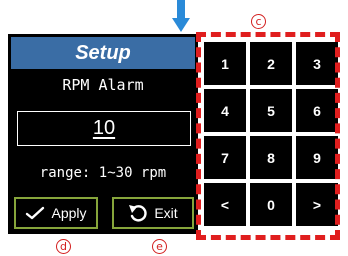  What do you see at coordinates (153, 213) in the screenshot?
I see `exit-button: Exit` at bounding box center [153, 213].